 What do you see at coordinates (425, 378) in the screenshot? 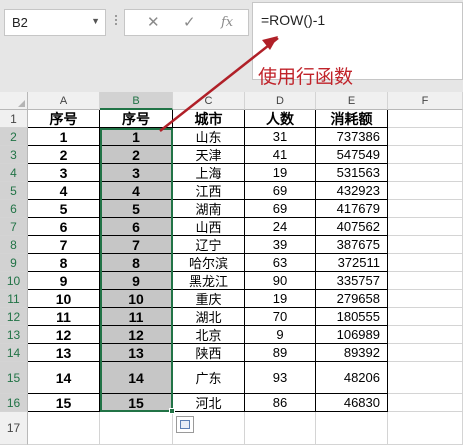
I see `cell-f15` at bounding box center [425, 378].